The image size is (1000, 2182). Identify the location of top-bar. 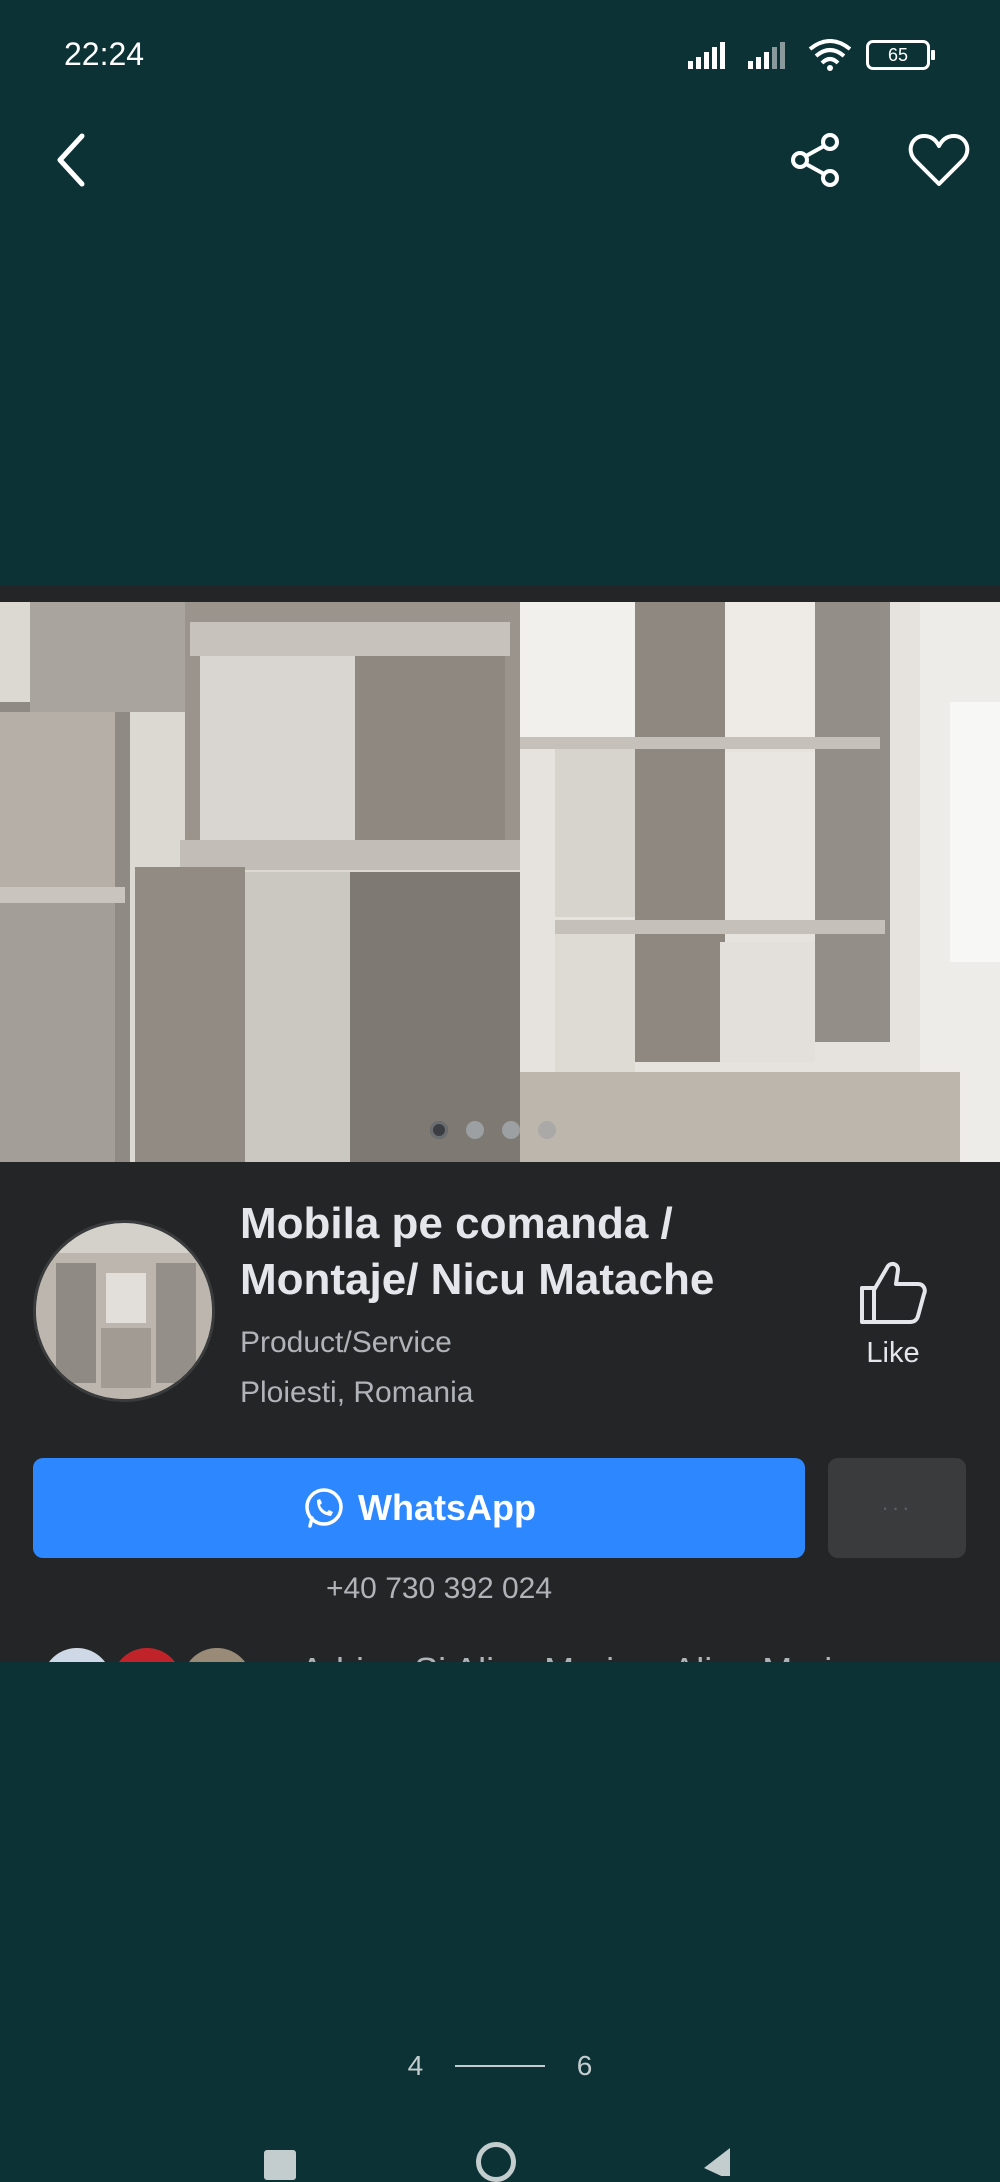
(500, 160).